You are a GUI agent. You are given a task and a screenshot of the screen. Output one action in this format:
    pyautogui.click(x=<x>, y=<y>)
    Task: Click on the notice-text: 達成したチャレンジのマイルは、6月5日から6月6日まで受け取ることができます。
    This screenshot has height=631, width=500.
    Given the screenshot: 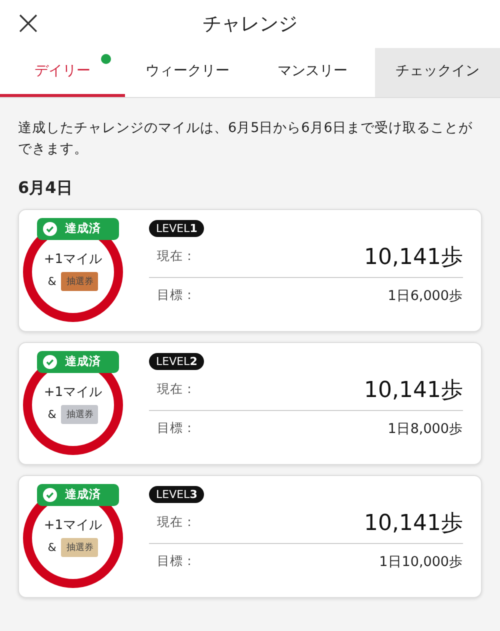 What is the action you would take?
    pyautogui.click(x=245, y=139)
    